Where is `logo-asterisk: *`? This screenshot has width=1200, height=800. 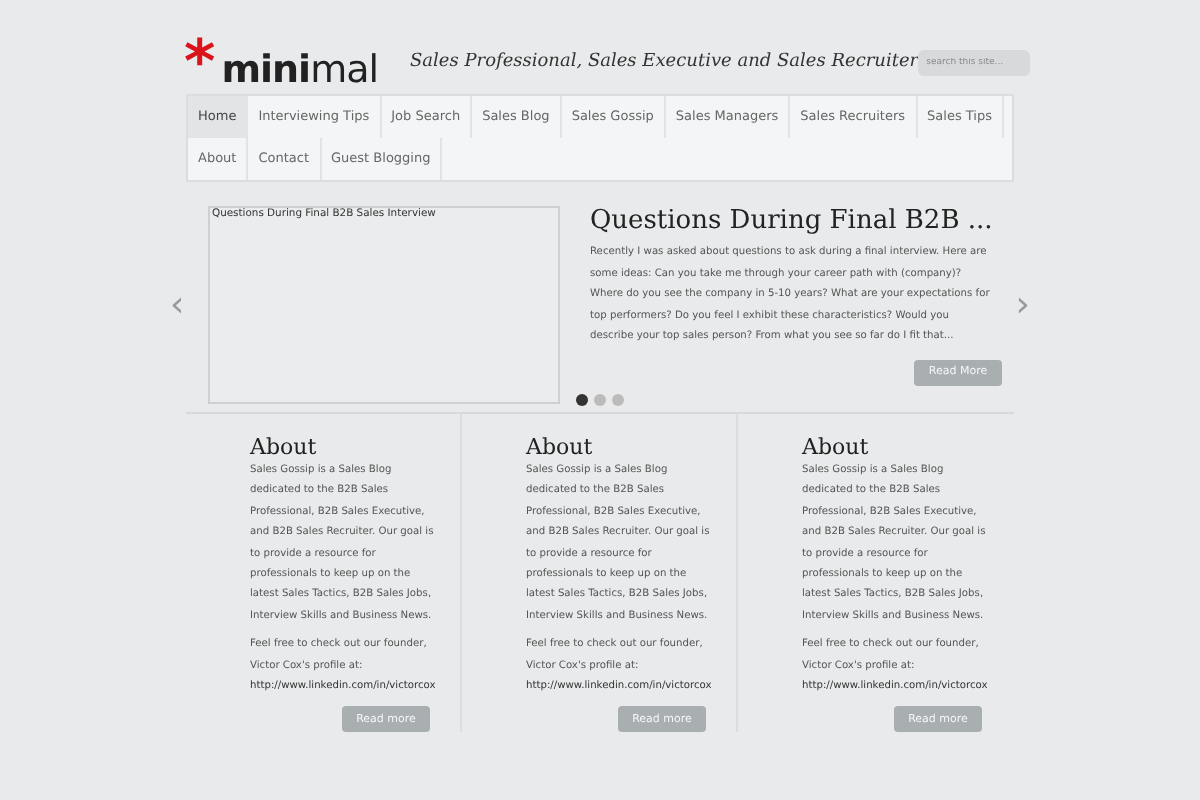
logo-asterisk: * is located at coordinates (200, 63).